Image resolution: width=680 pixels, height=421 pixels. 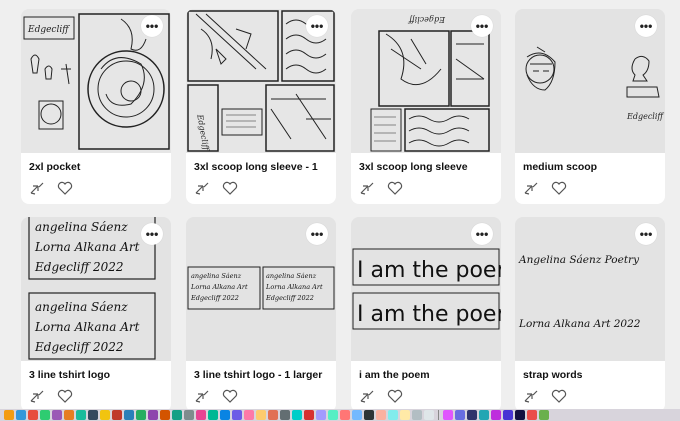 I want to click on card-title: 2xl pocket, so click(x=98, y=167).